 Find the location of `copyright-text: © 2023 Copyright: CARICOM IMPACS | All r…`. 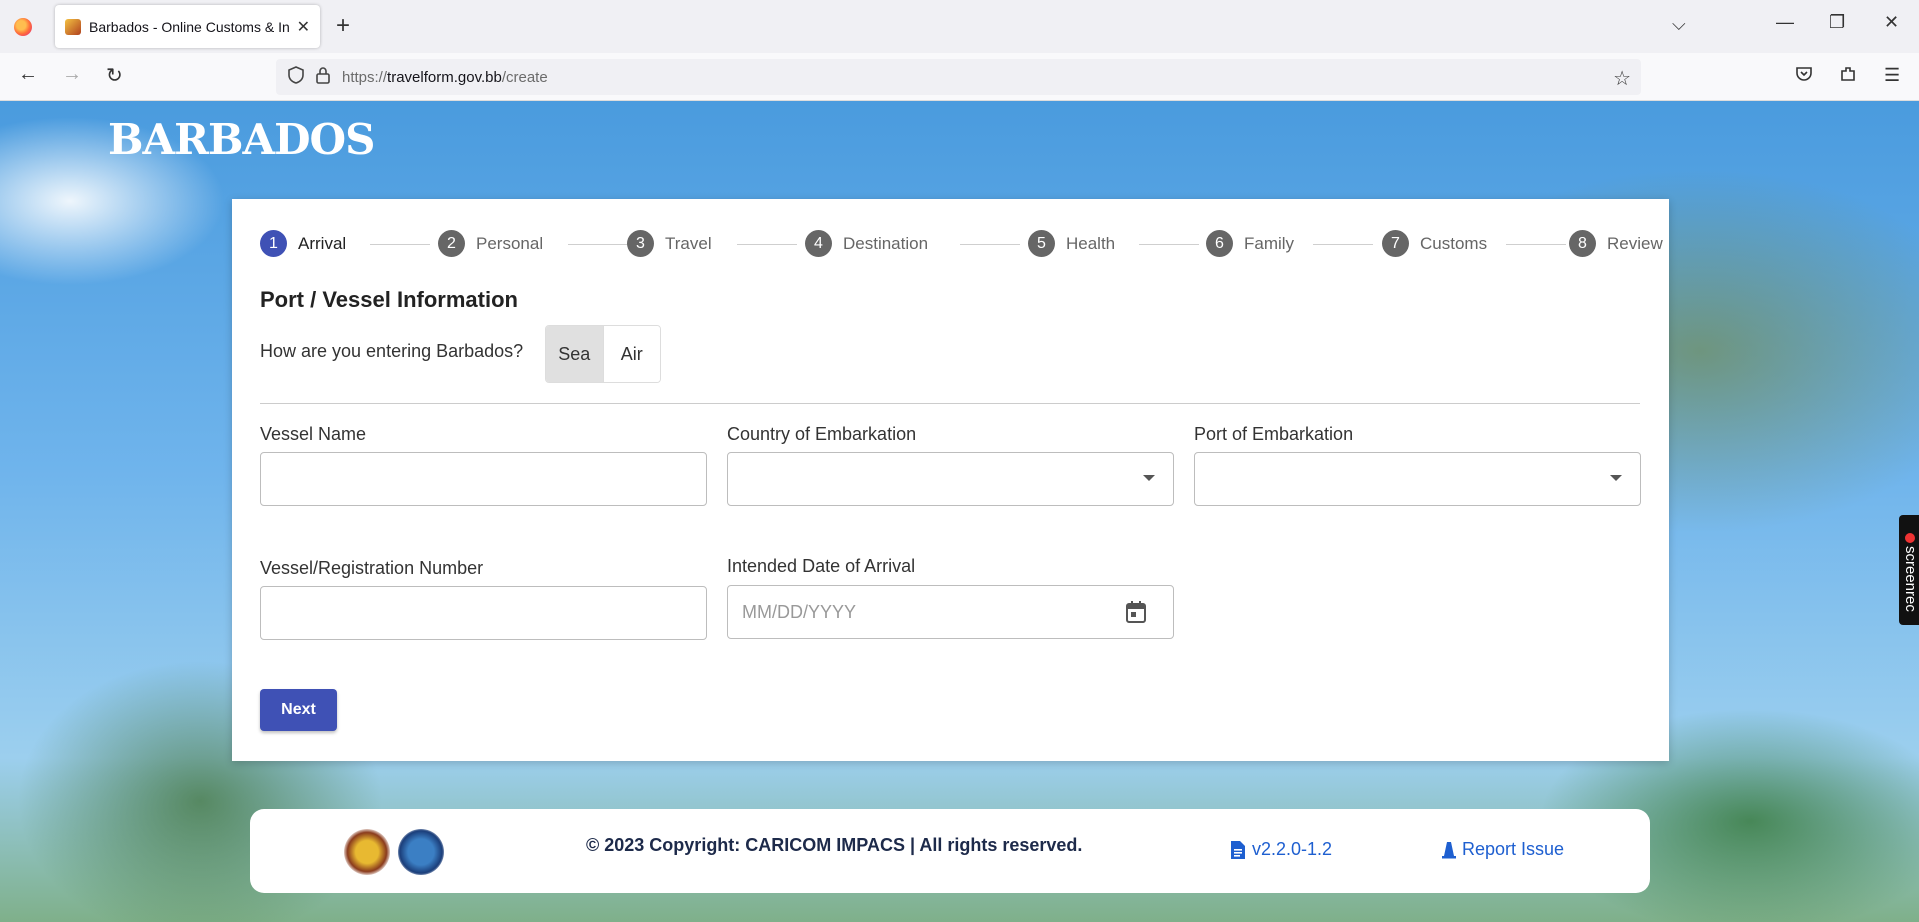

copyright-text: © 2023 Copyright: CARICOM IMPACS | All r… is located at coordinates (834, 845).